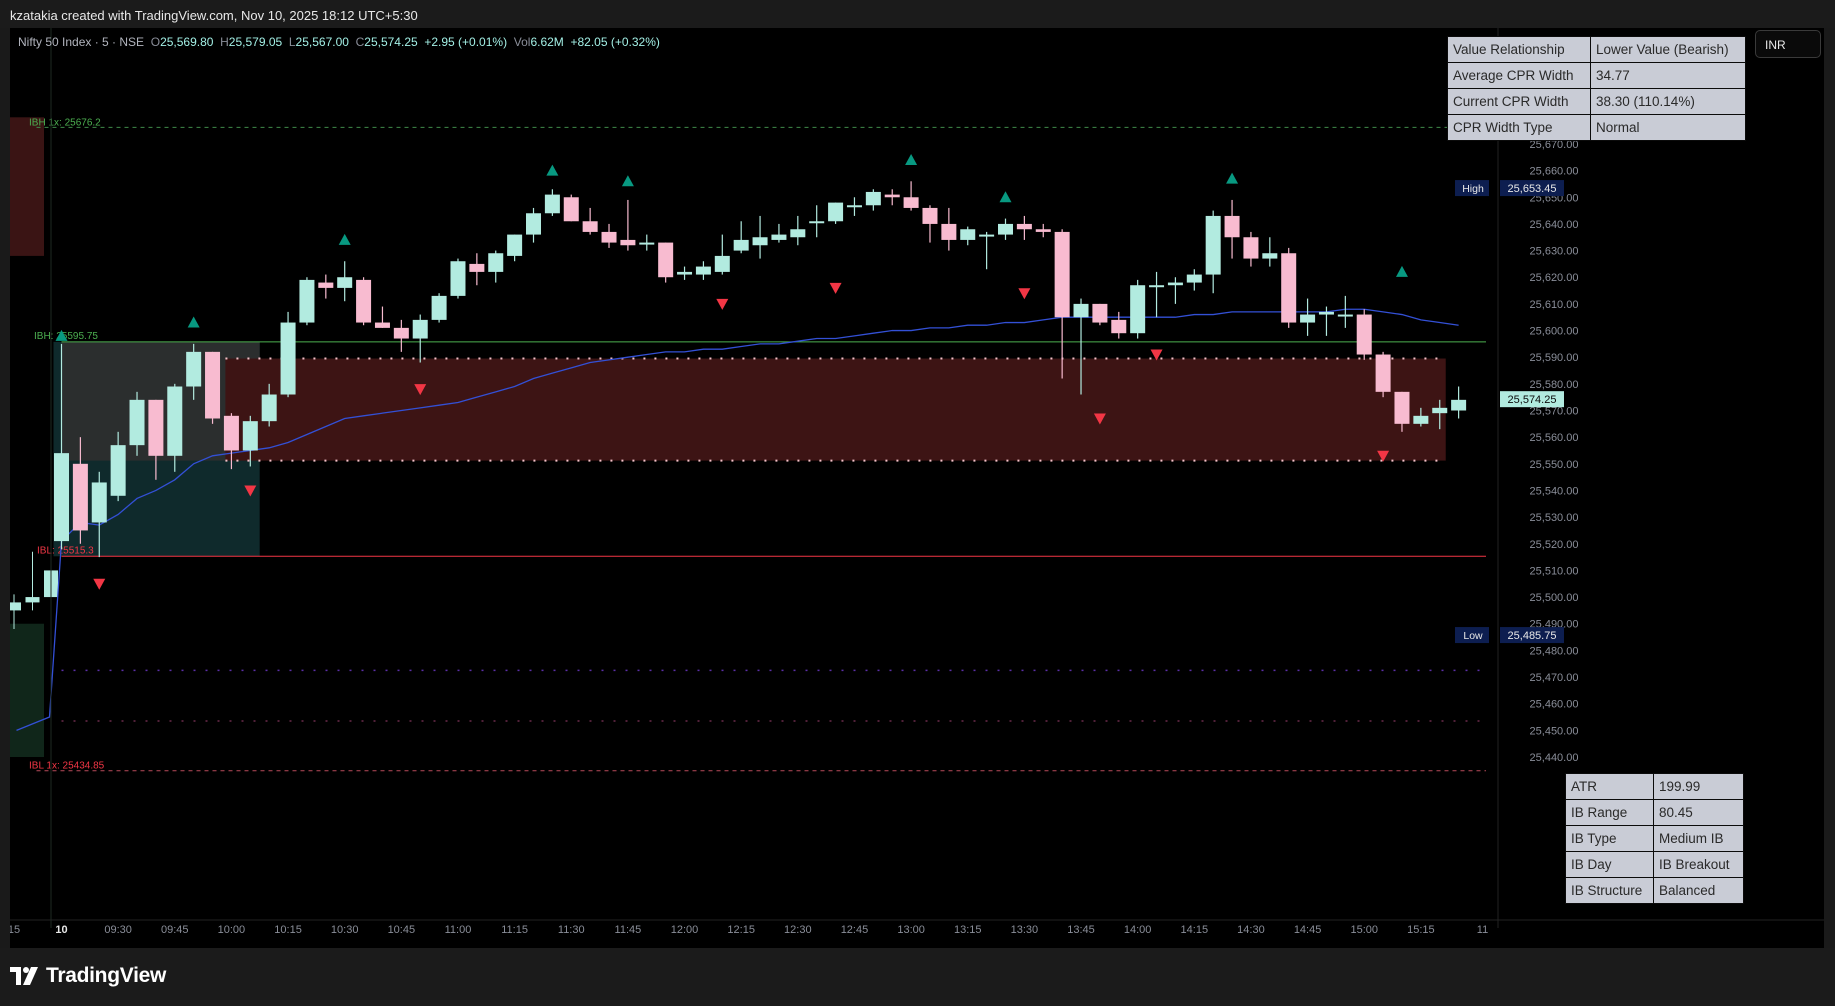 This screenshot has height=1006, width=1835. What do you see at coordinates (1698, 812) in the screenshot?
I see `table-cell-value: 80.45` at bounding box center [1698, 812].